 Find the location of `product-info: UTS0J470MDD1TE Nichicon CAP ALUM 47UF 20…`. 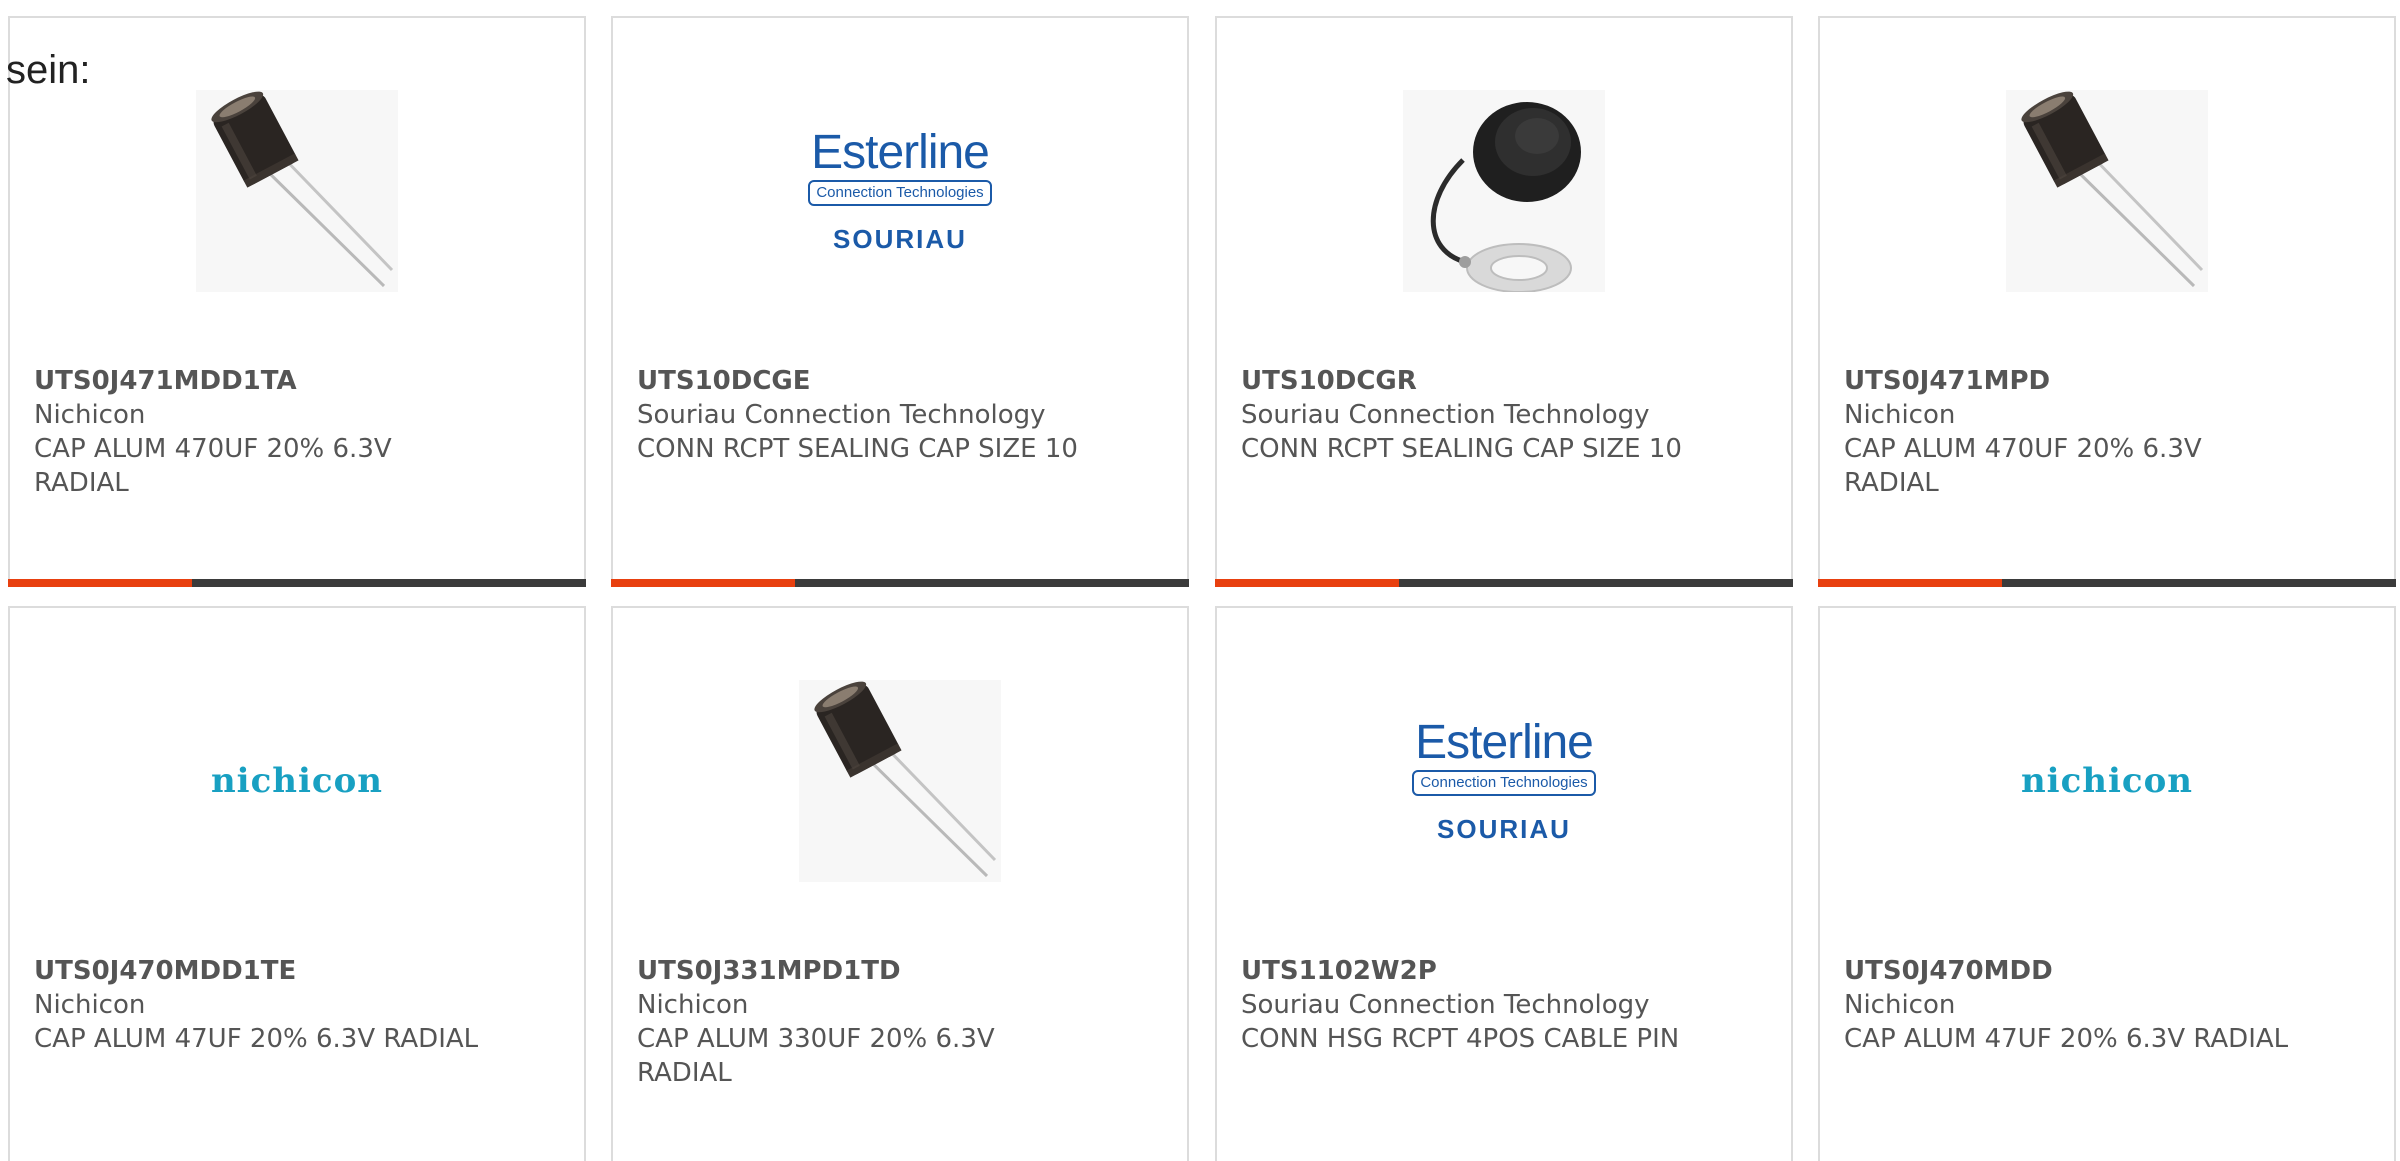

product-info: UTS0J470MDD1TE Nichicon CAP ALUM 47UF 20… is located at coordinates (259, 1005).